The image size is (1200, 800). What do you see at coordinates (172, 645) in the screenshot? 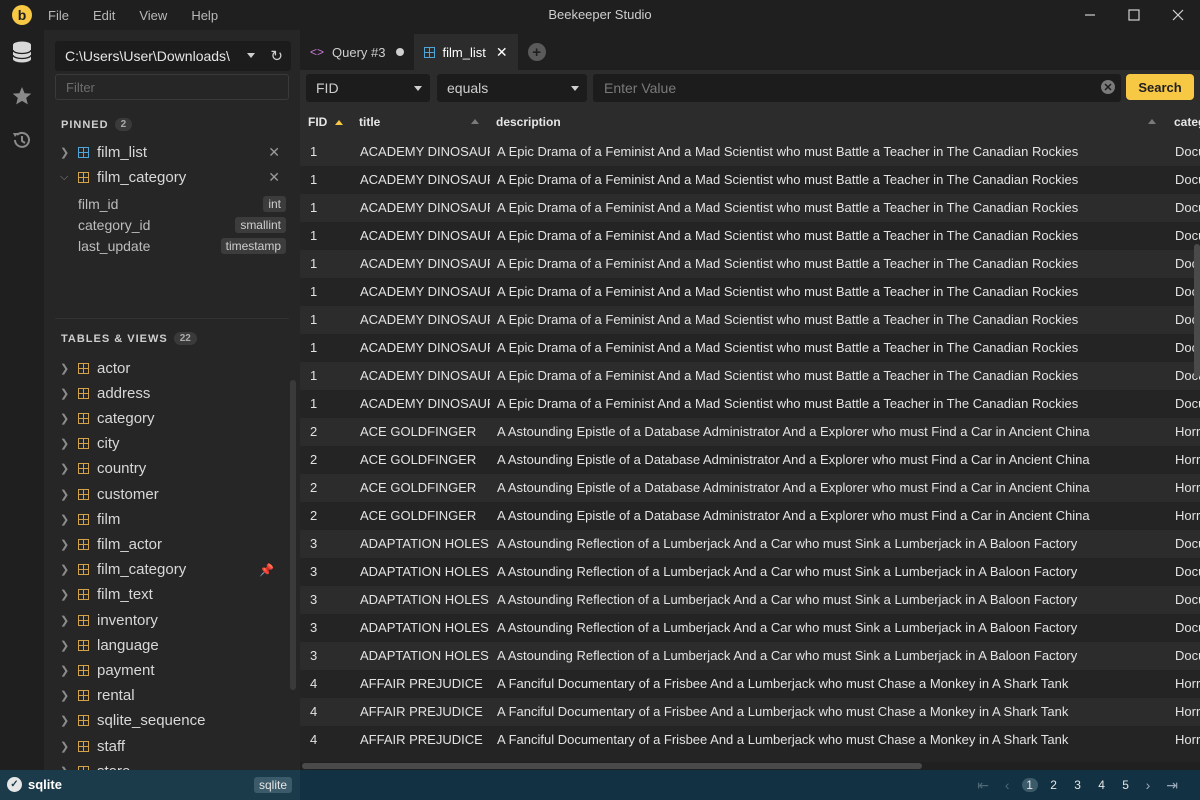
I see `table-item: ❯ language` at bounding box center [172, 645].